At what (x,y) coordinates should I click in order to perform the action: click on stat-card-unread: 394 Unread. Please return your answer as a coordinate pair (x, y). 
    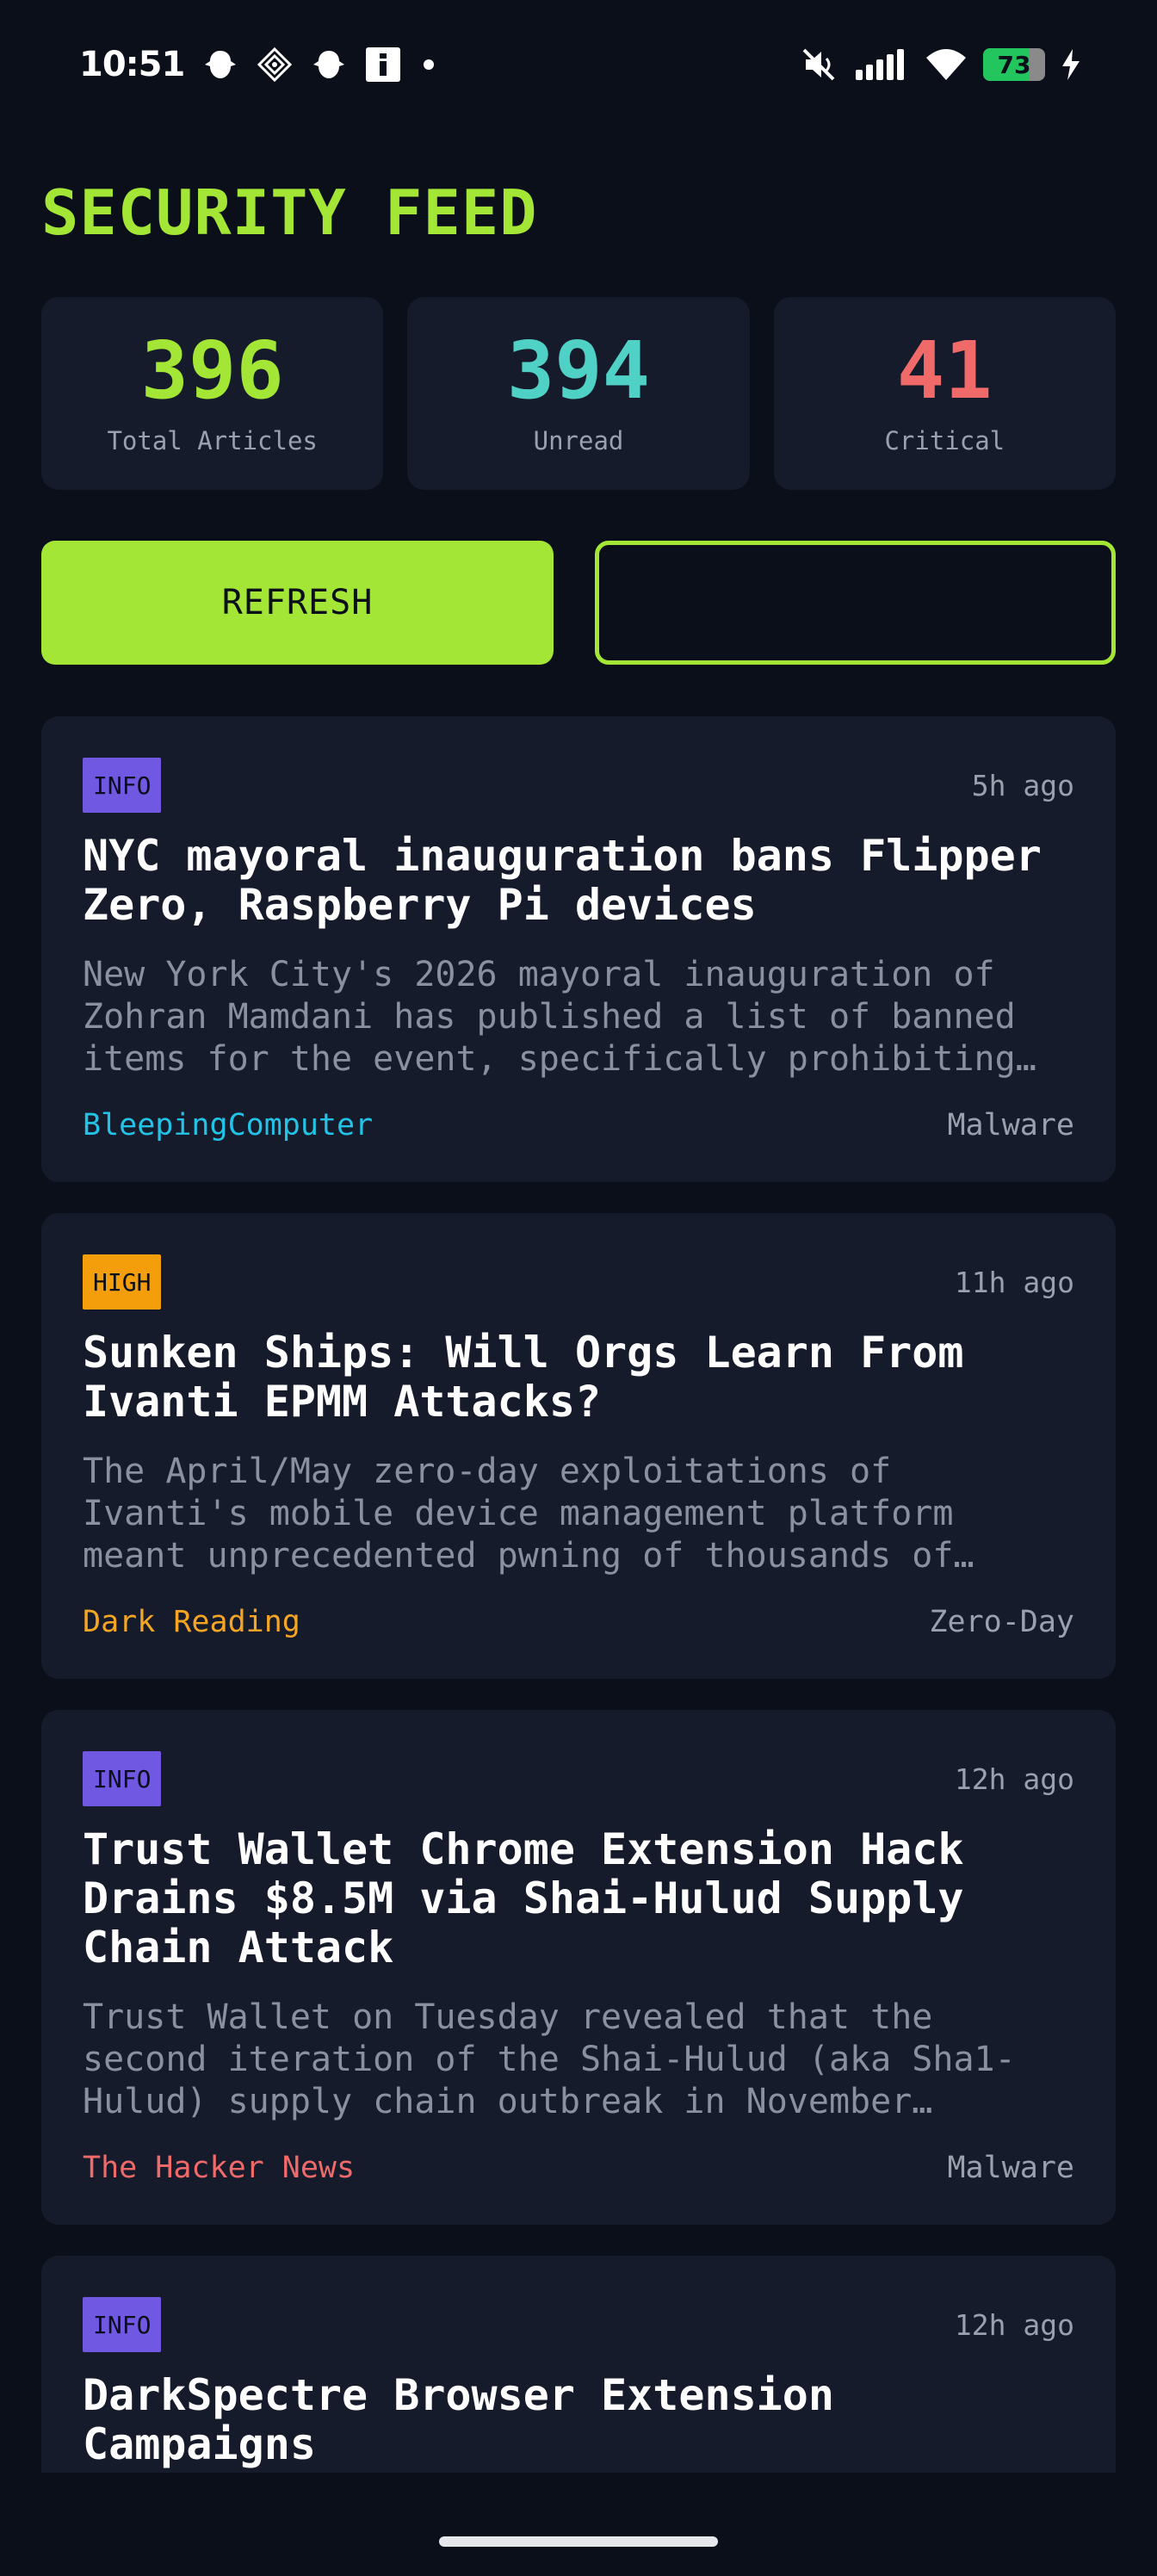
    Looking at the image, I should click on (579, 394).